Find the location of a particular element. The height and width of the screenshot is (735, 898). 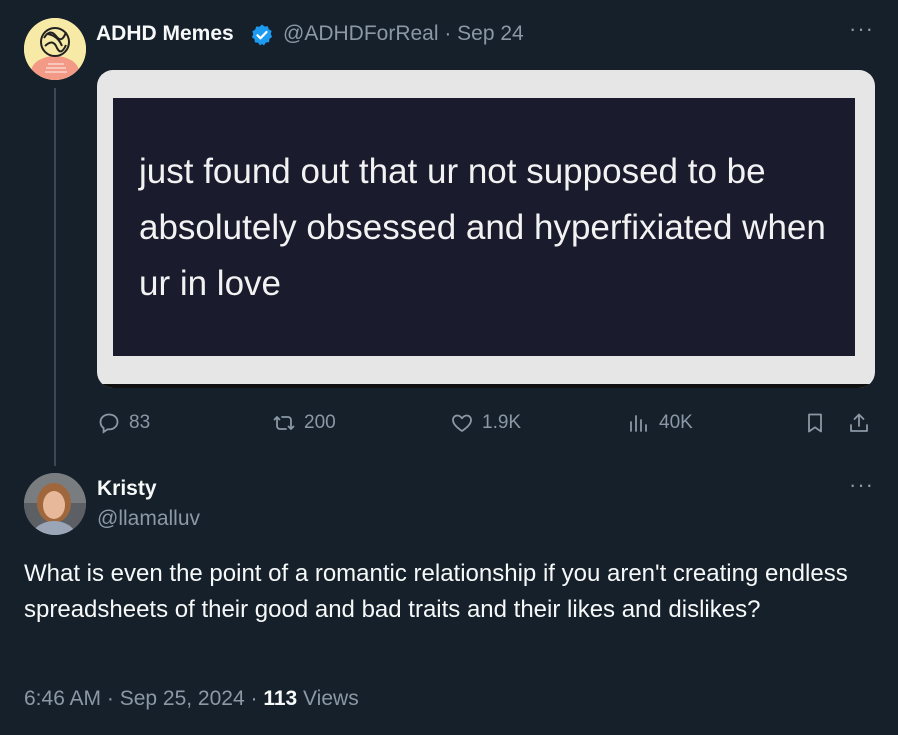

bookmark-button is located at coordinates (815, 423).